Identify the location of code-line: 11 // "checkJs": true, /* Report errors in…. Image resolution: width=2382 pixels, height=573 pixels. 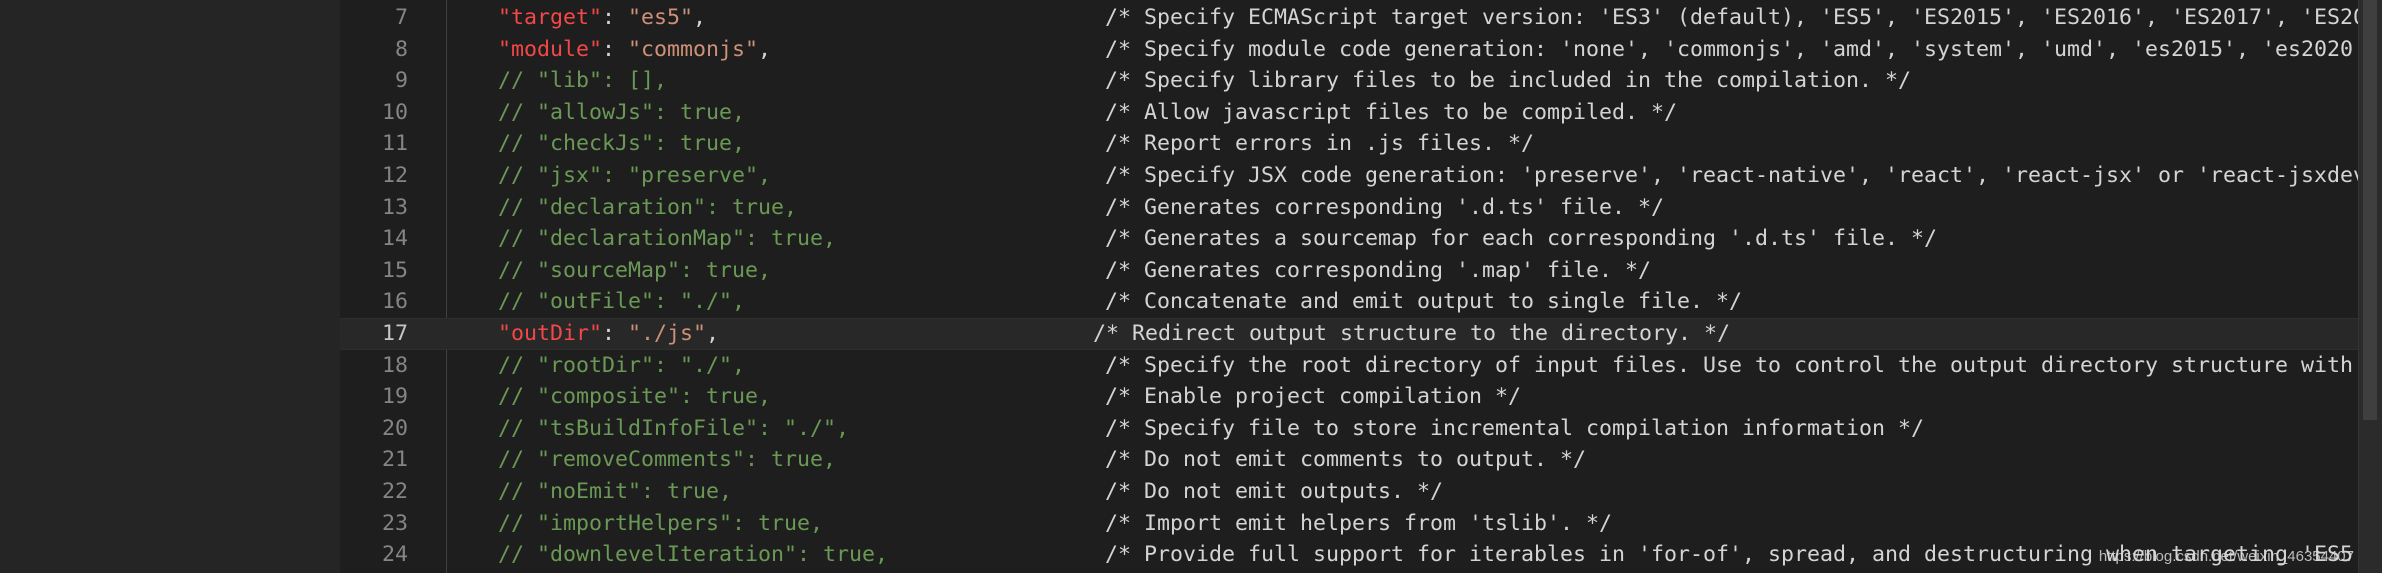
(1349, 144).